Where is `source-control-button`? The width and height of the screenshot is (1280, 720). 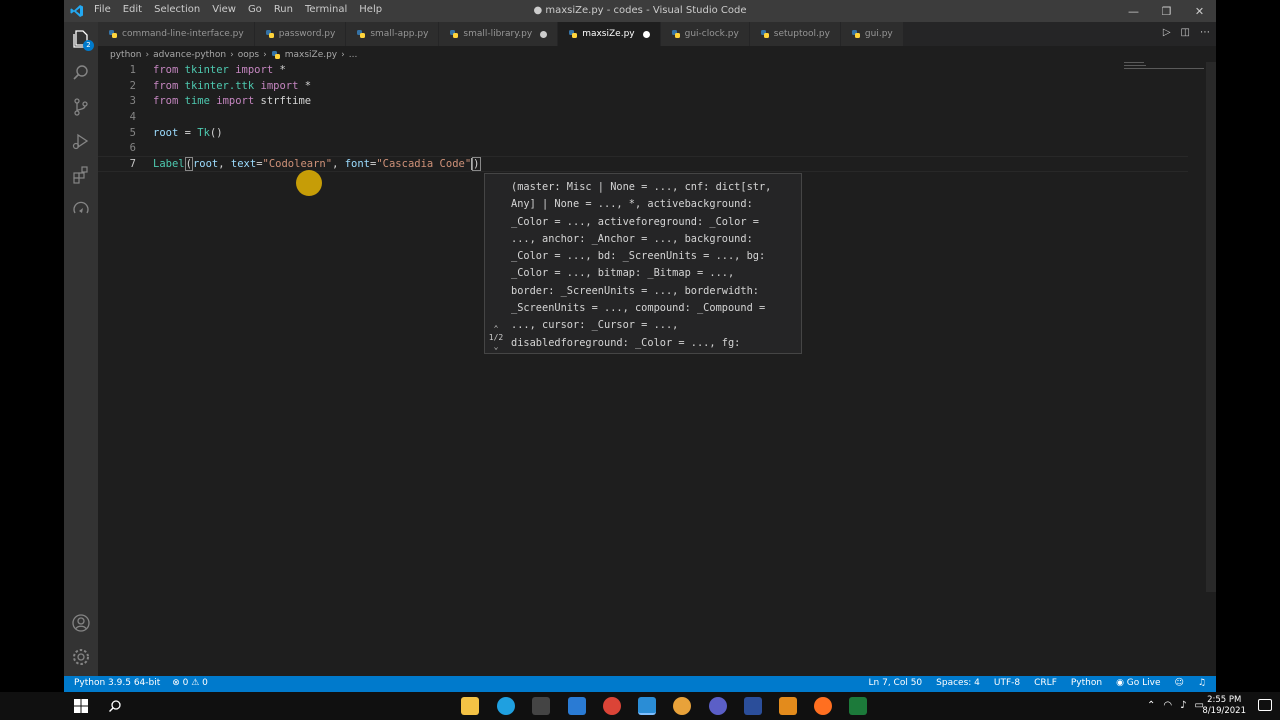
source-control-button is located at coordinates (81, 107).